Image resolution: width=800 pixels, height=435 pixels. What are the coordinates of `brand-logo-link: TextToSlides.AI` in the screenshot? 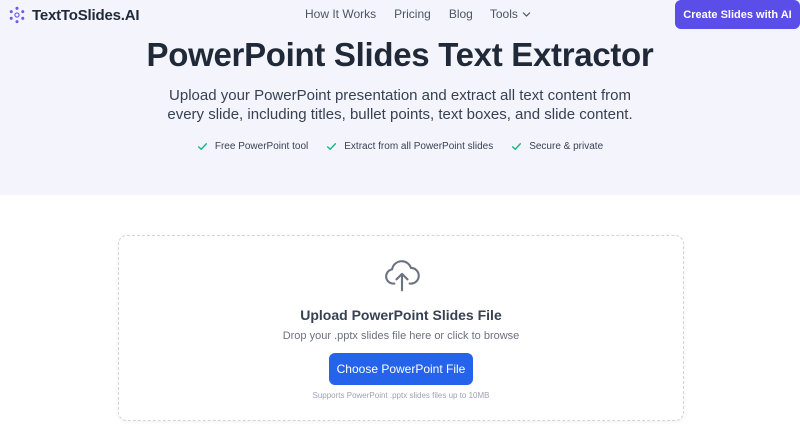 It's located at (73, 15).